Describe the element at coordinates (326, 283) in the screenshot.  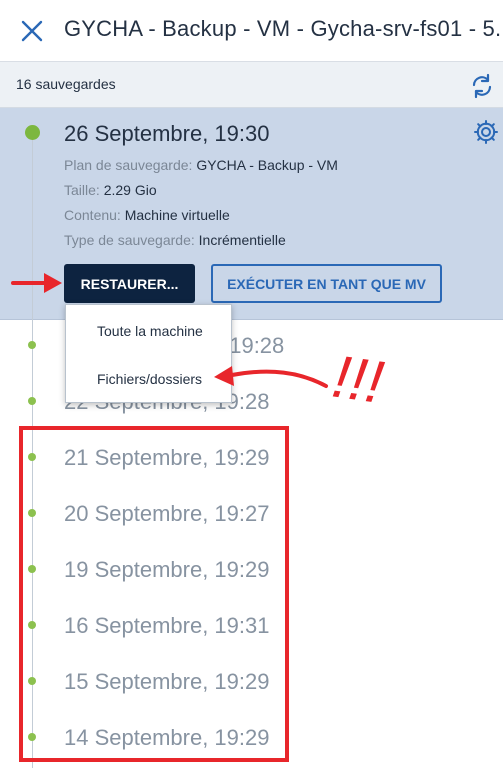
I see `run-as-vm-button: EXÉCUTER EN TANT QUE MV` at that location.